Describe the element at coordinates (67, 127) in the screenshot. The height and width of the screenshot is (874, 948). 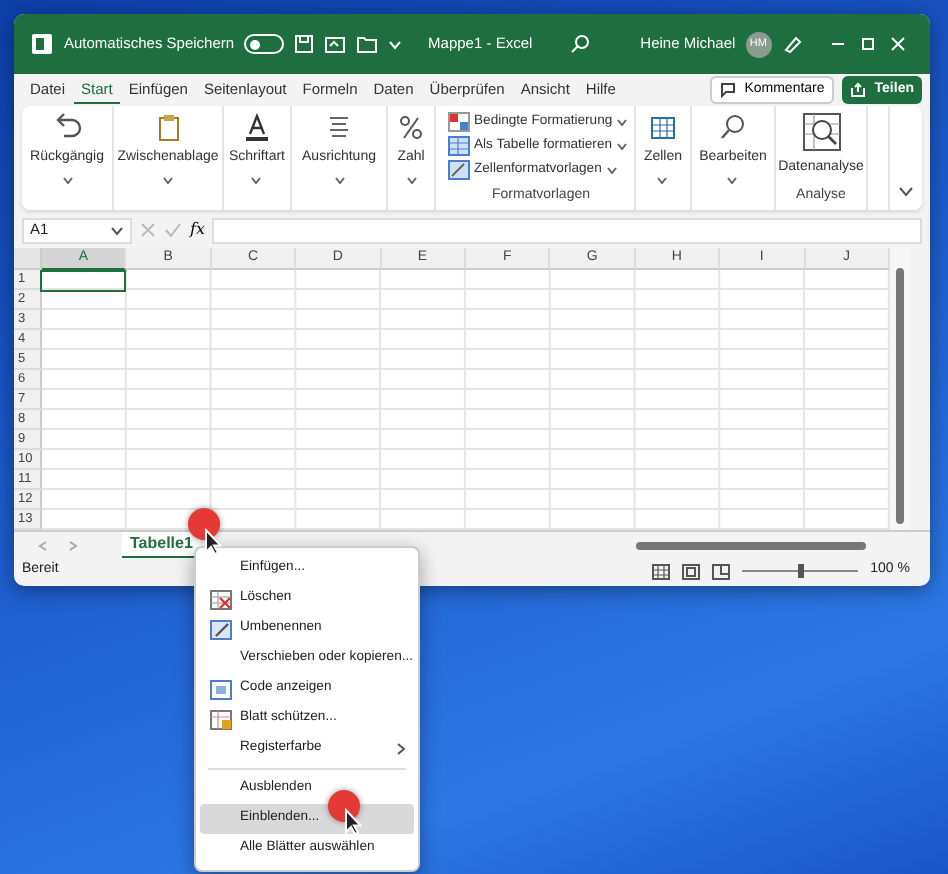
I see `undo-icon` at that location.